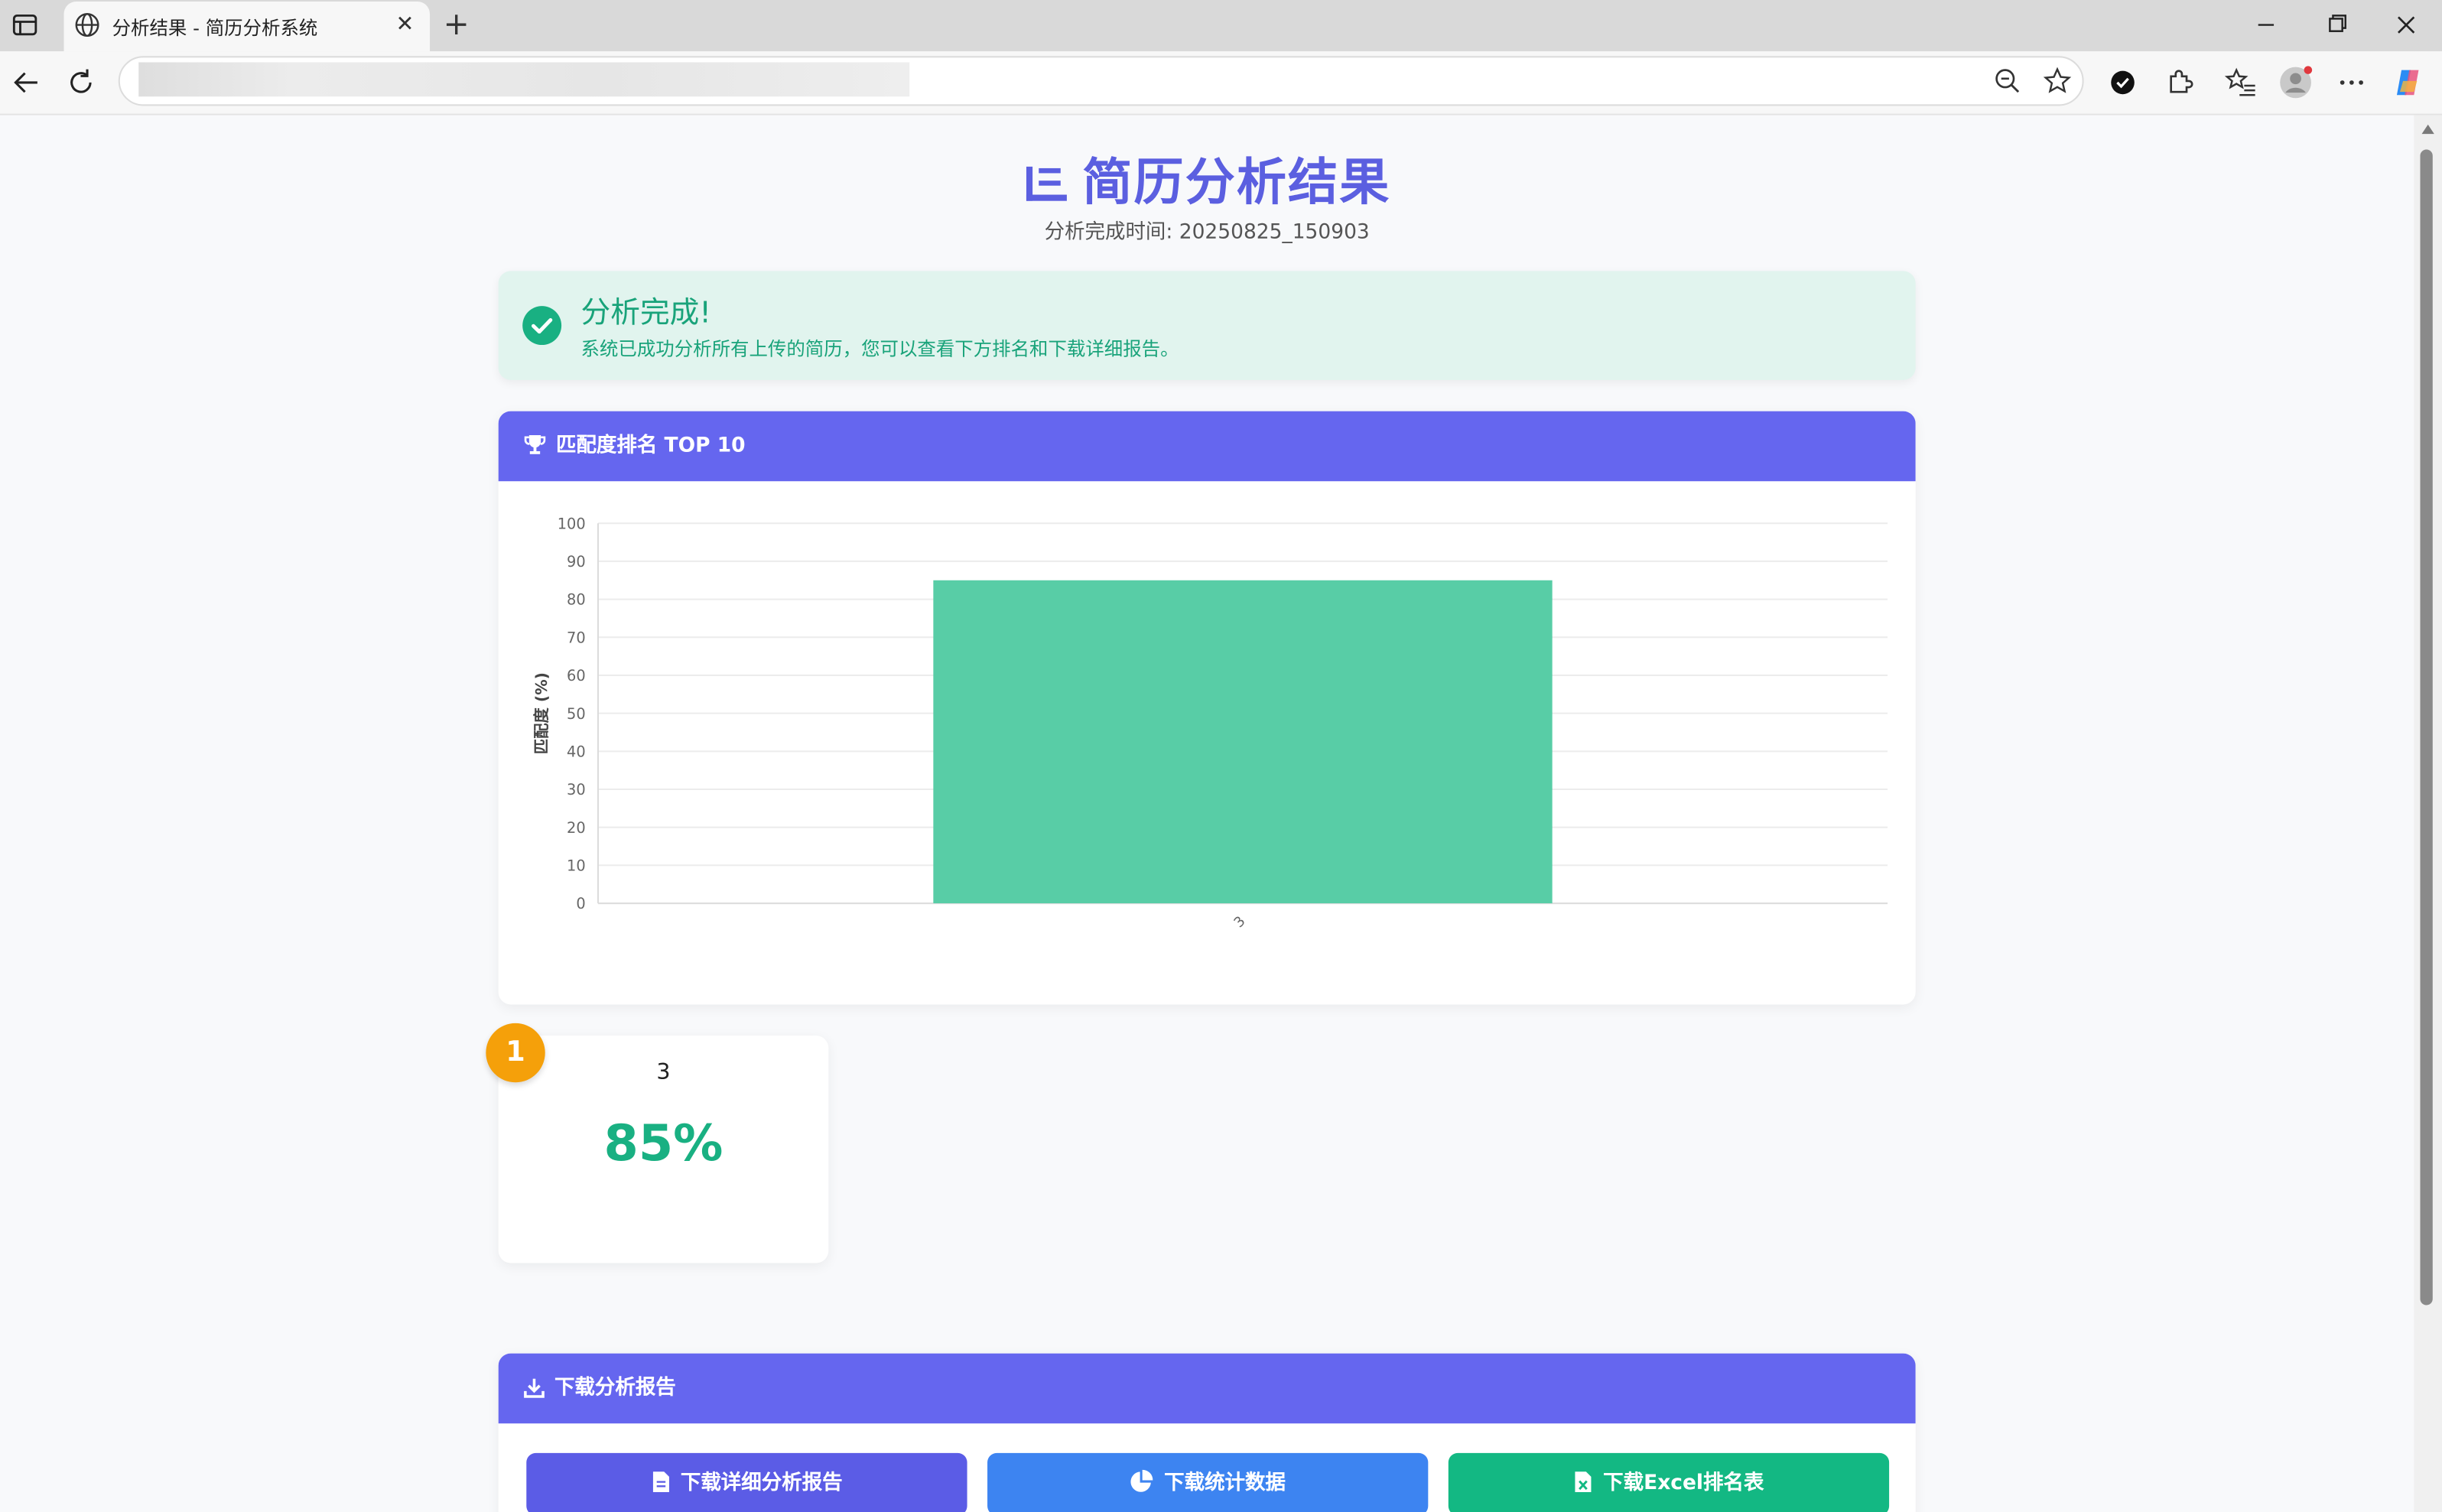 The image size is (2442, 1512). I want to click on download-detailed-report-label: 下载详细分析报告, so click(761, 1483).